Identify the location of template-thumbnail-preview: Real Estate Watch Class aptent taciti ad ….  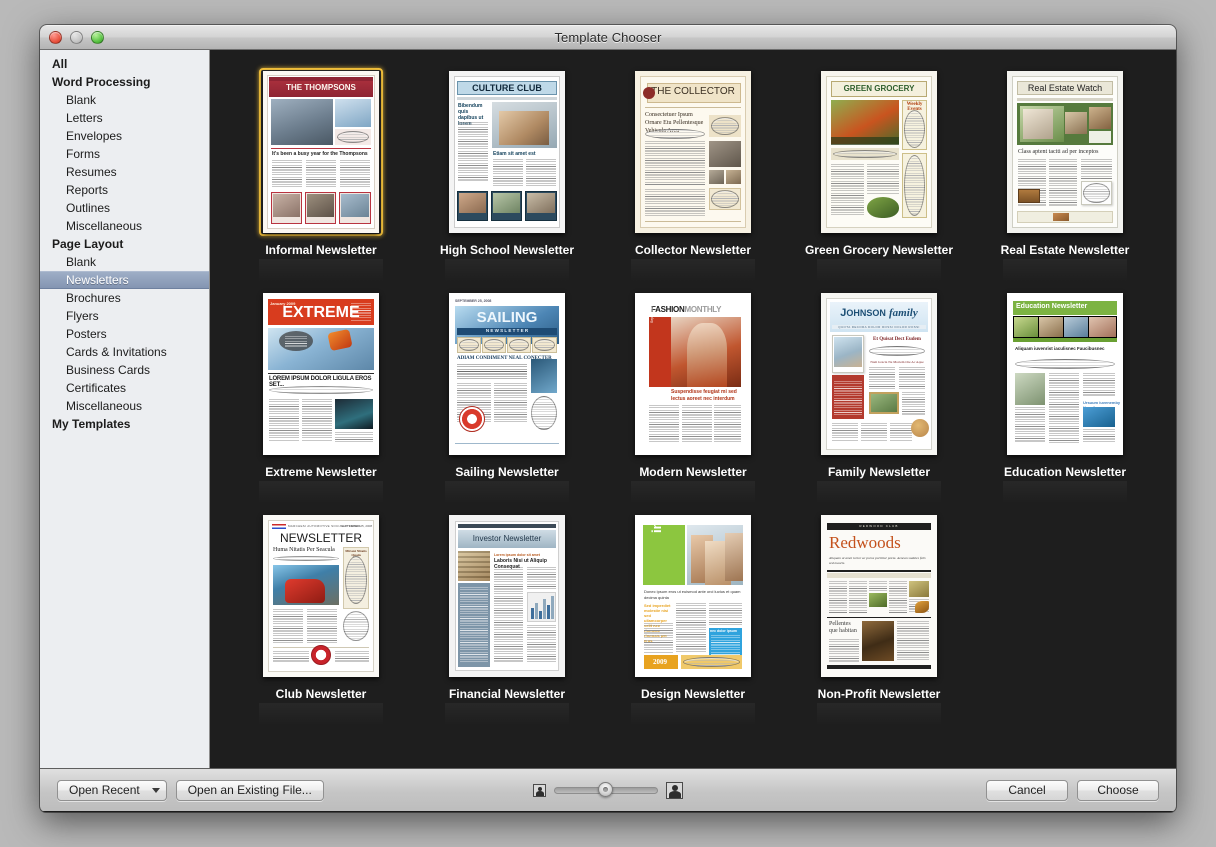
(1065, 152).